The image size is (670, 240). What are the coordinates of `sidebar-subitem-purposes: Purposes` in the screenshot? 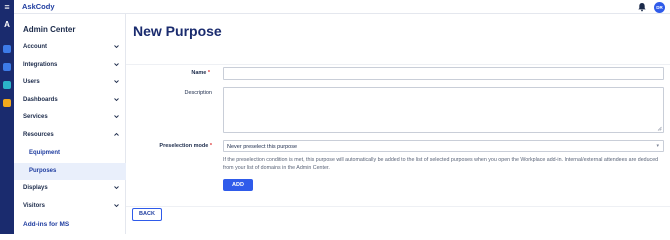 It's located at (70, 171).